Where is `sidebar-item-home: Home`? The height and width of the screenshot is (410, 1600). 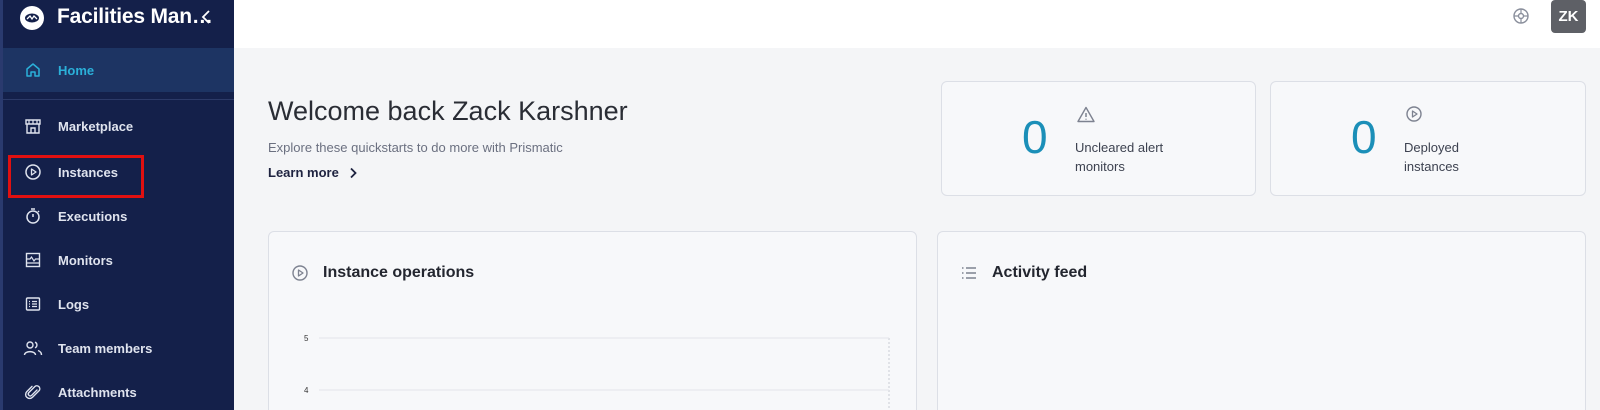
sidebar-item-home: Home is located at coordinates (118, 70).